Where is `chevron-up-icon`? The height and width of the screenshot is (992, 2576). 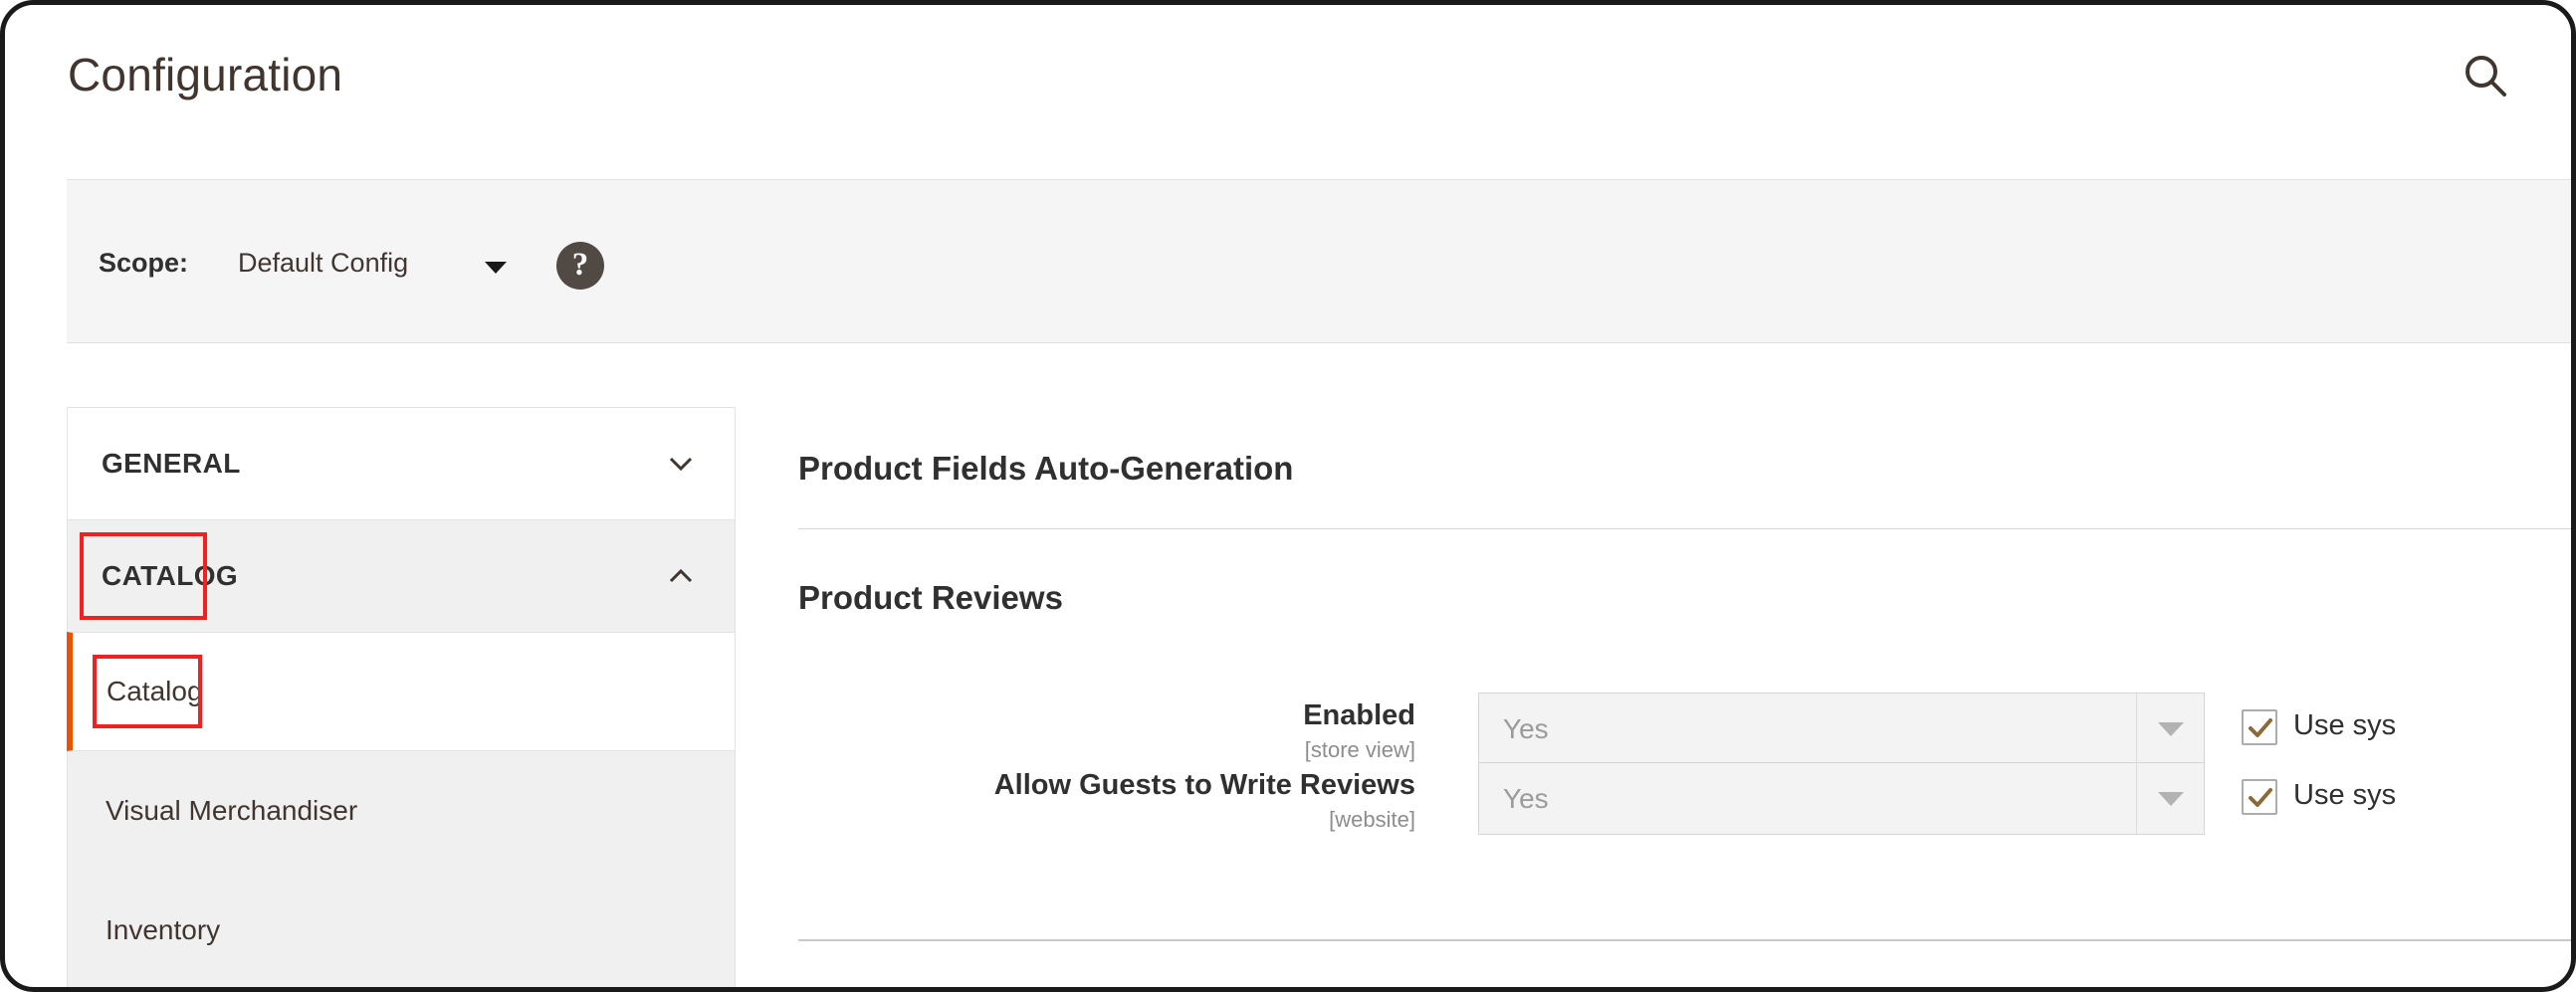 chevron-up-icon is located at coordinates (681, 576).